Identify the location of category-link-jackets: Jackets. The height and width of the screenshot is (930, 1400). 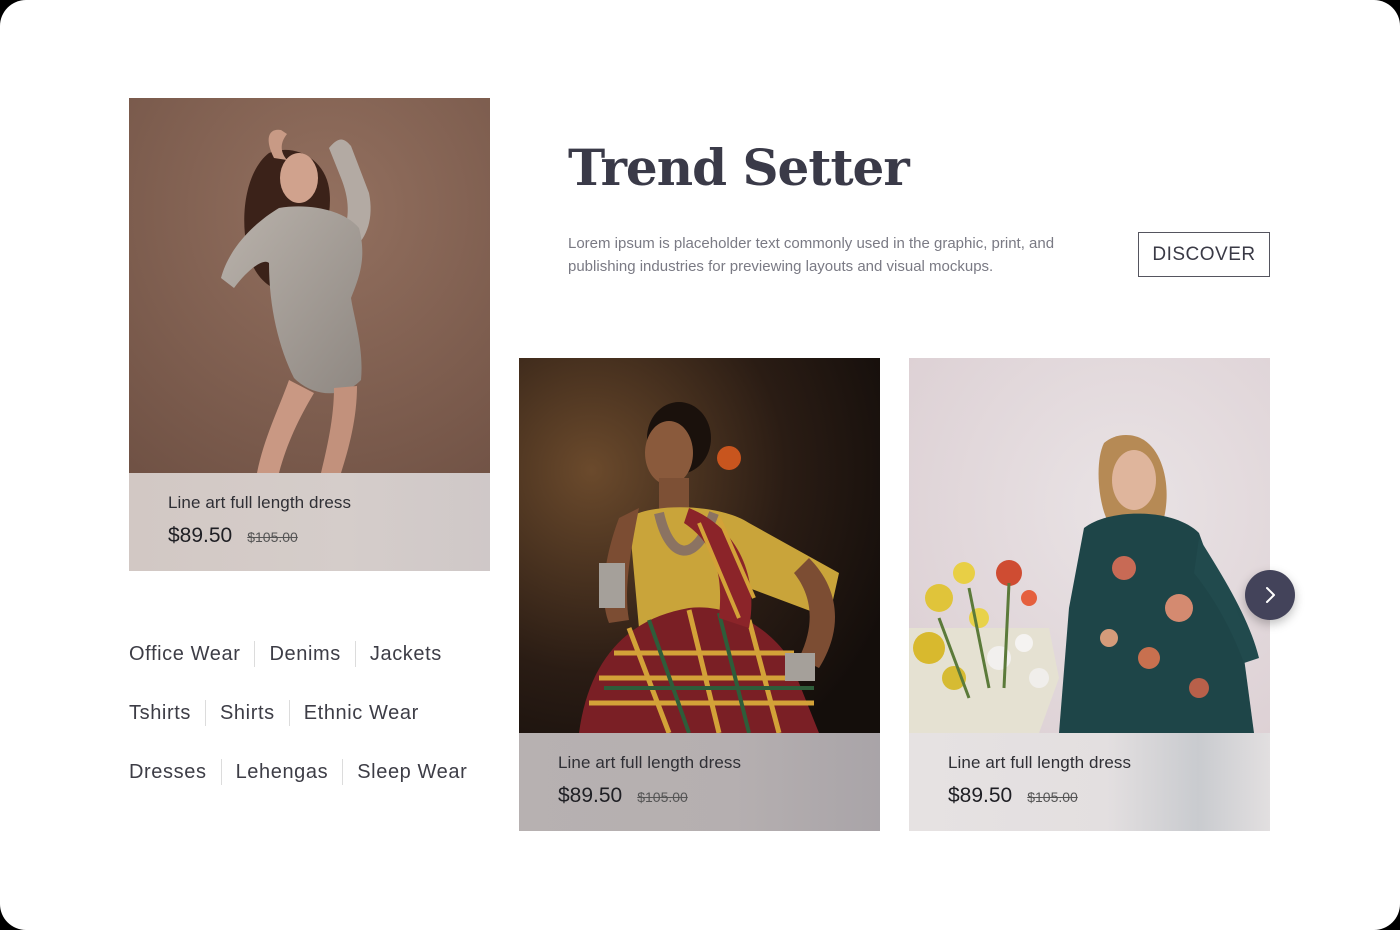
(406, 654).